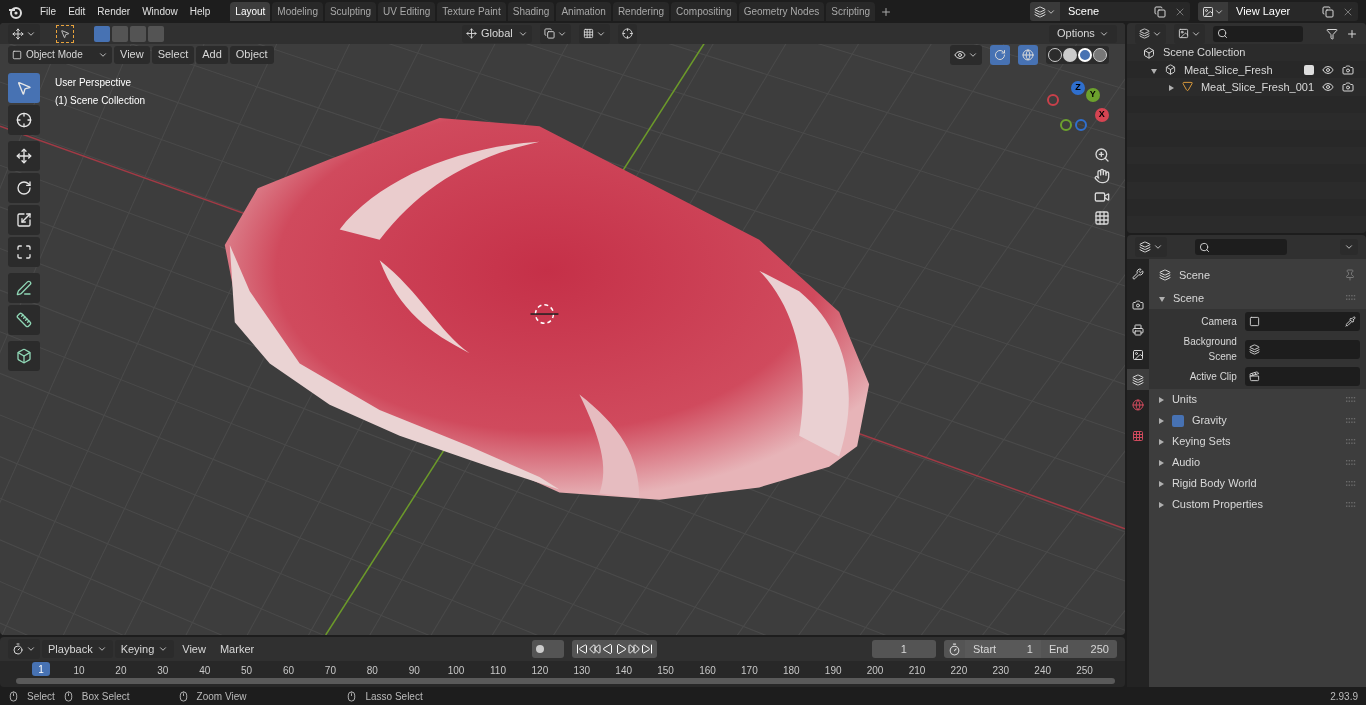 This screenshot has width=1366, height=705. Describe the element at coordinates (1137, 379) in the screenshot. I see `properties-tab` at that location.